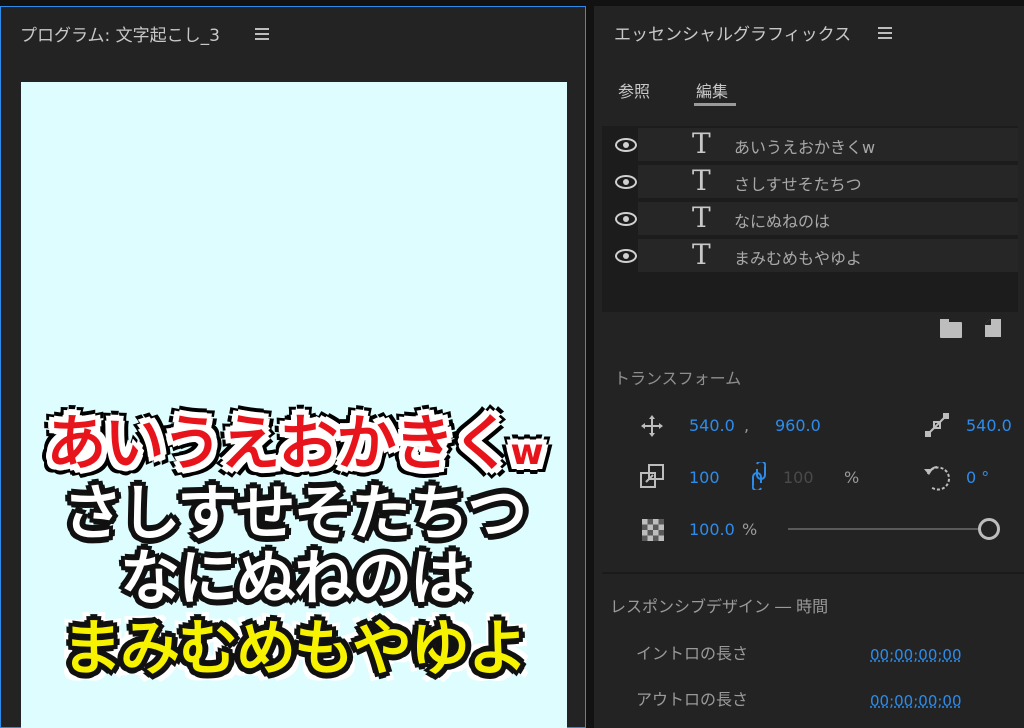 This screenshot has height=728, width=1024. What do you see at coordinates (798, 425) in the screenshot?
I see `position-y-value: 960.0` at bounding box center [798, 425].